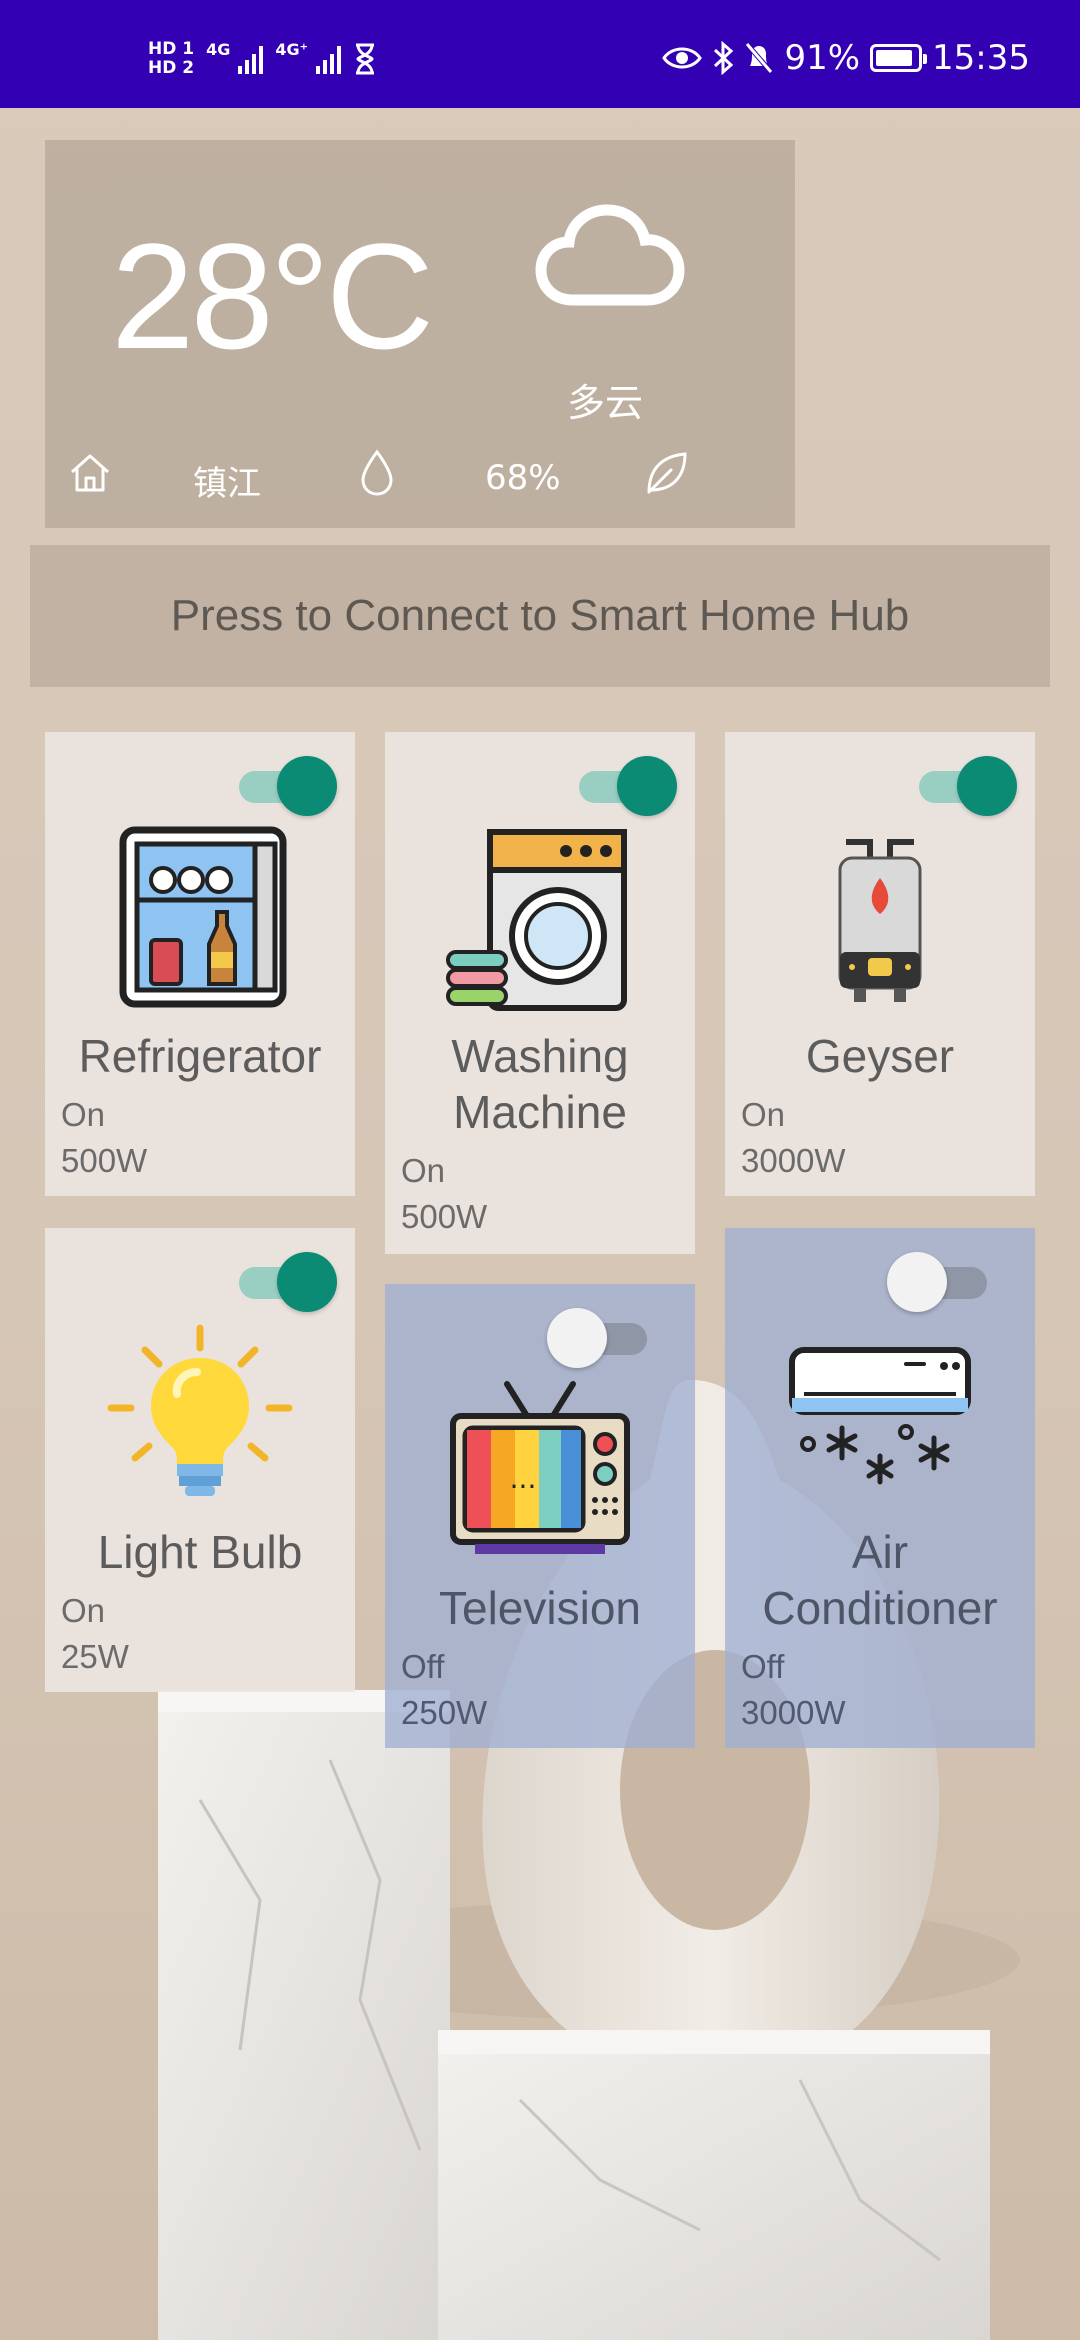  Describe the element at coordinates (939, 1282) in the screenshot. I see `air-conditioner-toggle` at that location.